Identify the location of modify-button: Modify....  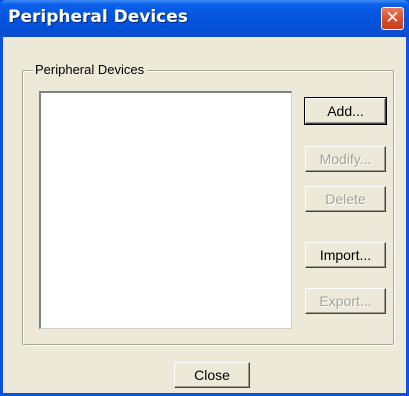
(345, 159).